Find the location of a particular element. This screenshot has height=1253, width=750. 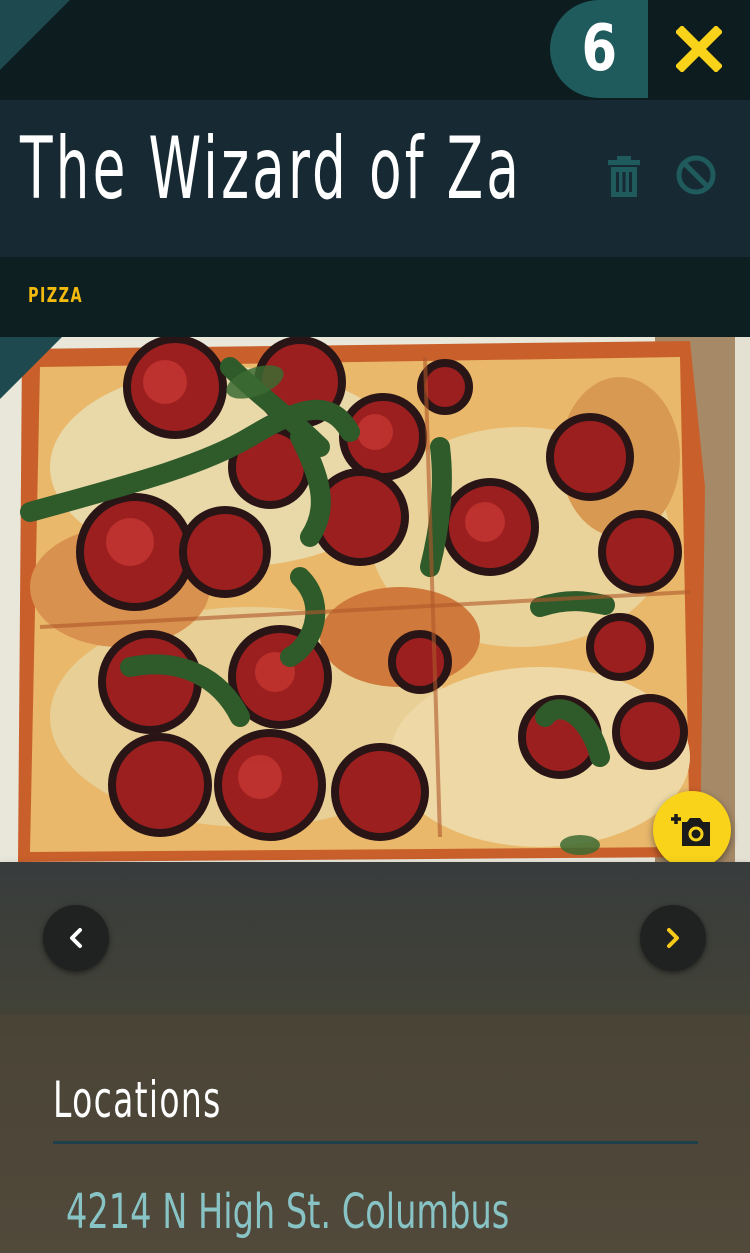

add-photo-icon is located at coordinates (690, 830).